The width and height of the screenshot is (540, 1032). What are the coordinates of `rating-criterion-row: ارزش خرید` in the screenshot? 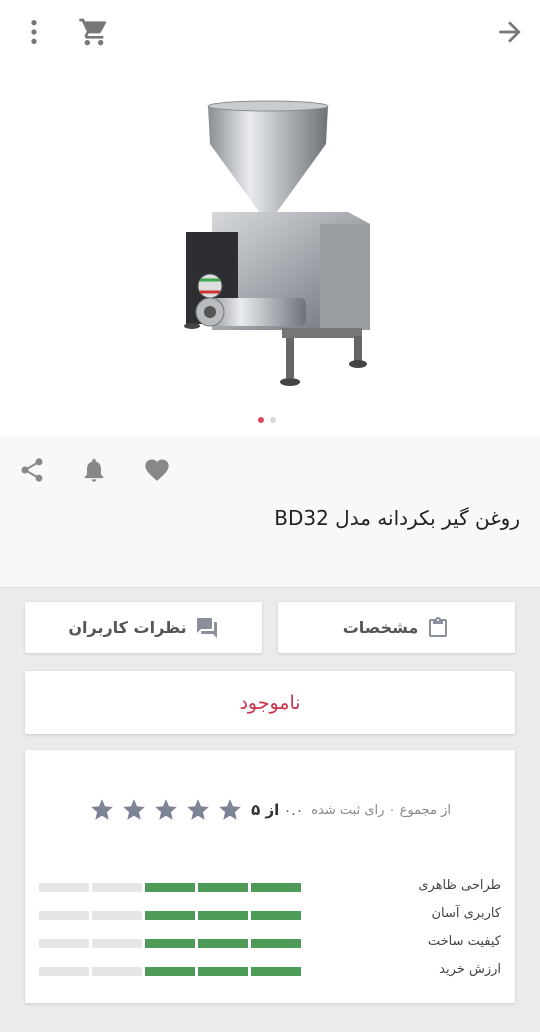 It's located at (270, 971).